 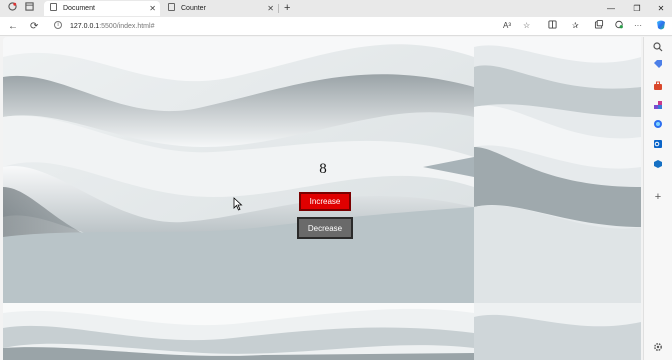 I want to click on url-field: i 127.0.0.1:5500/index.html#, so click(x=261, y=26).